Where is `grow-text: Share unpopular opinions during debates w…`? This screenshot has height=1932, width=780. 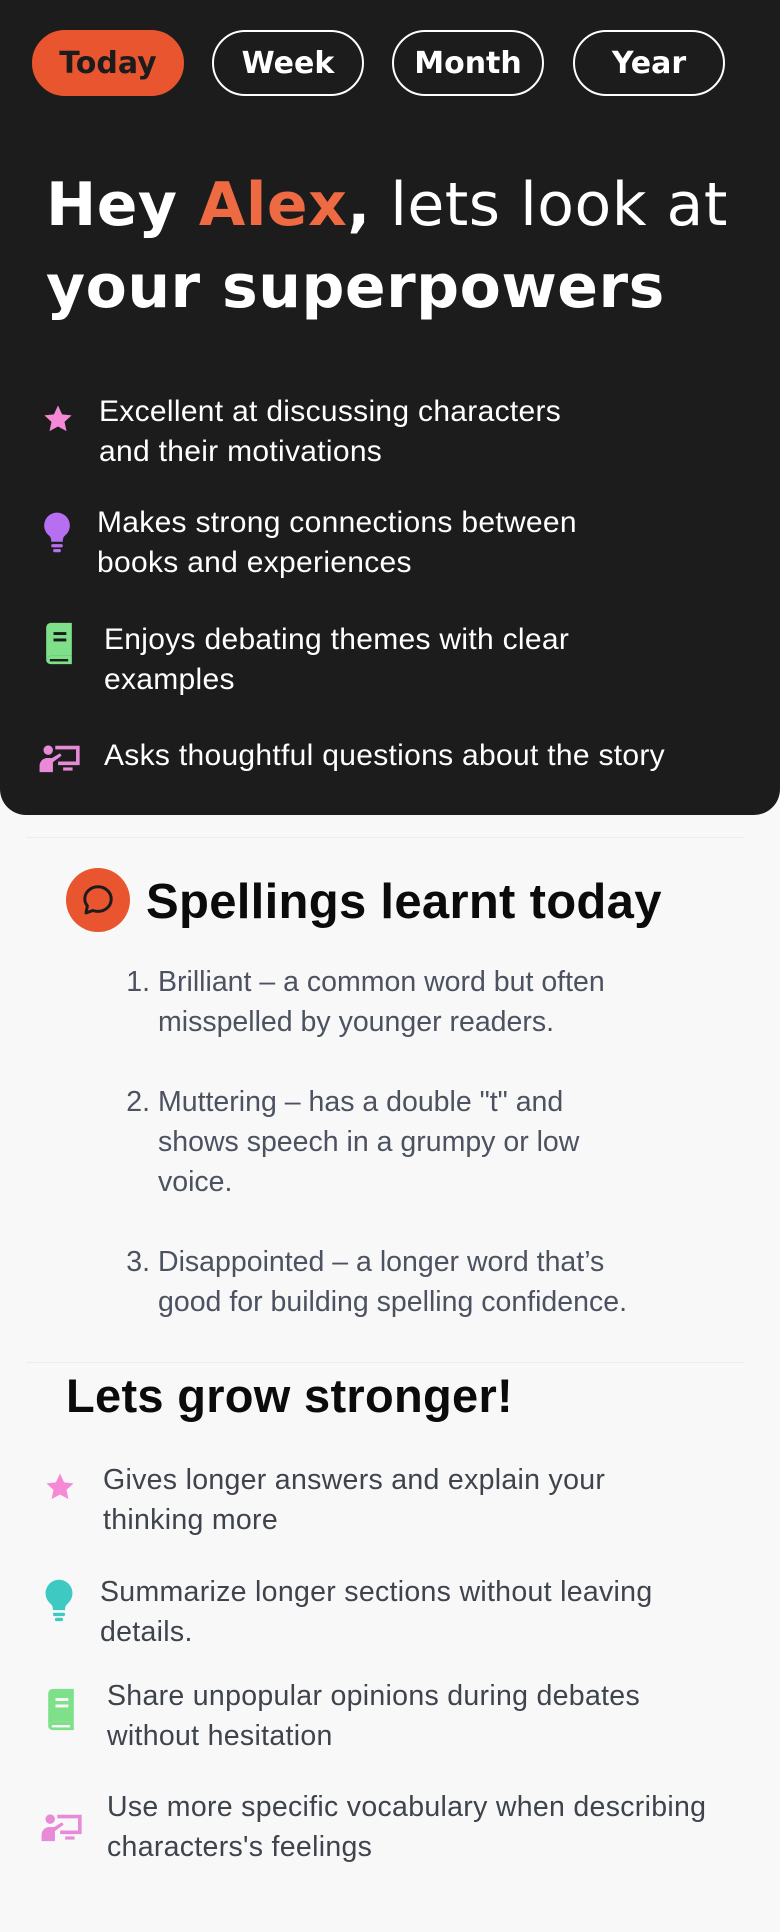 grow-text: Share unpopular opinions during debates w… is located at coordinates (374, 1716).